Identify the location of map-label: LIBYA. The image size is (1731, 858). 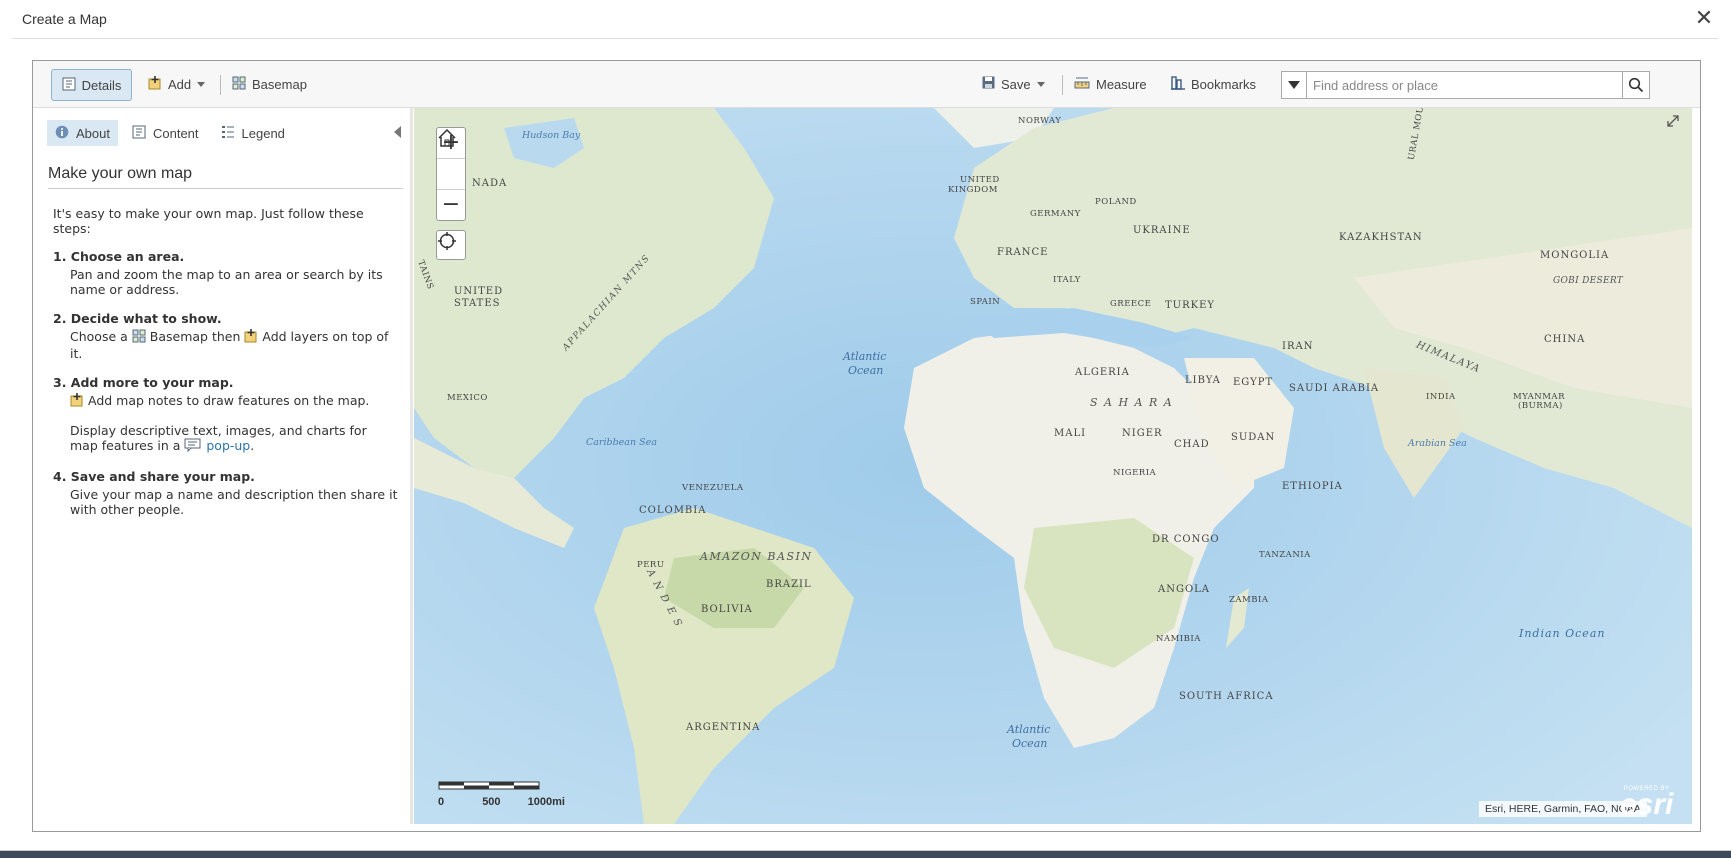
(1203, 380).